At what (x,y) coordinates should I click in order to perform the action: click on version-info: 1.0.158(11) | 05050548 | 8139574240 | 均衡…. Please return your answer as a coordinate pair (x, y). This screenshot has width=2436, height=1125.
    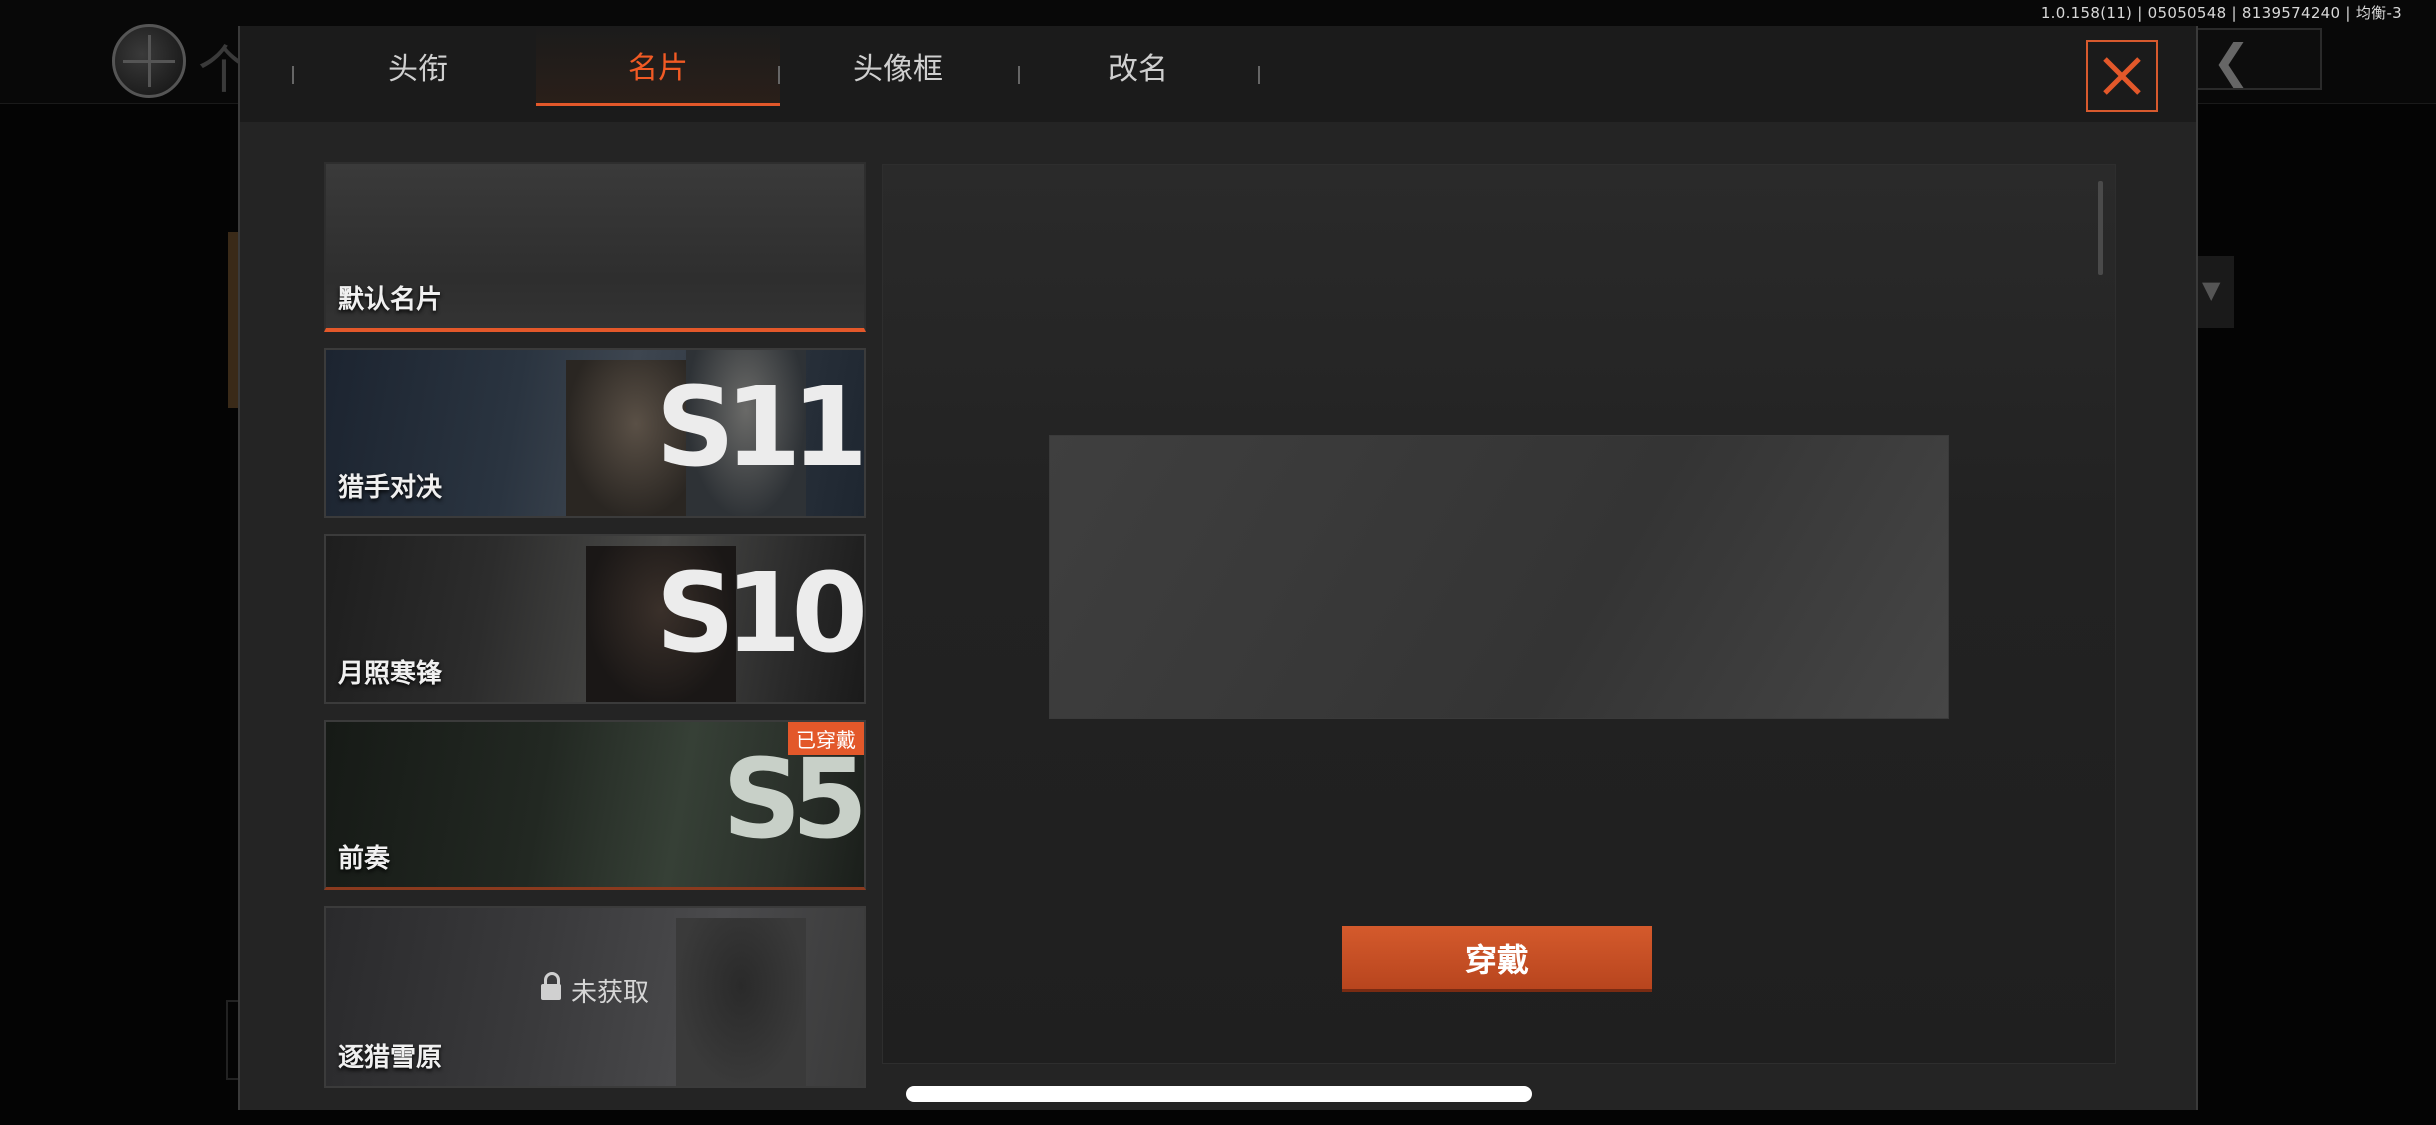
    Looking at the image, I should click on (2221, 13).